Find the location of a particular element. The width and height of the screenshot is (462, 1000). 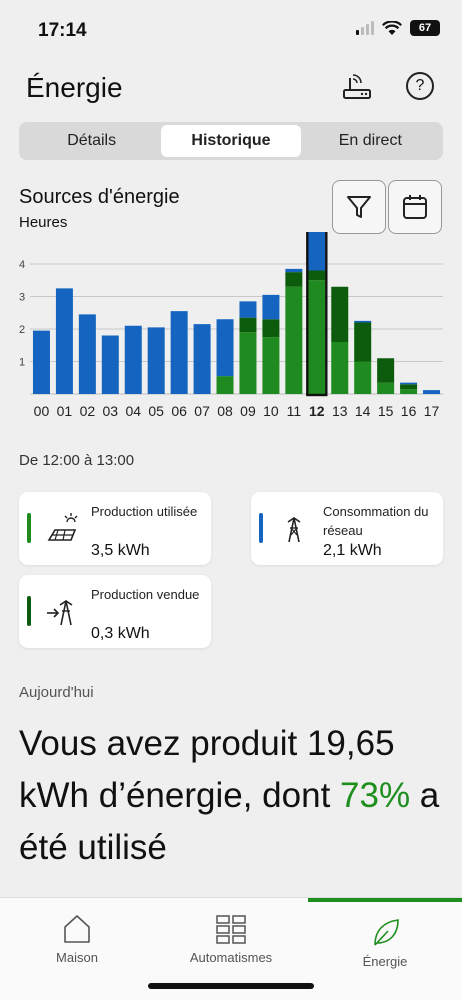

bar-segment-07-s2 is located at coordinates (202, 359).